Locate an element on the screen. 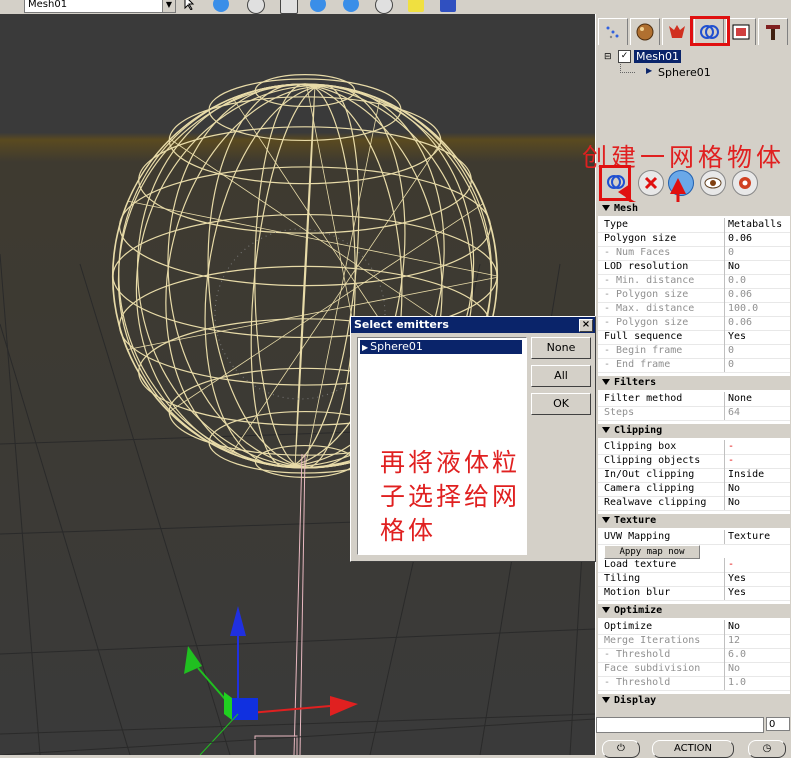 The height and width of the screenshot is (758, 791). property-row: Optimize No is located at coordinates (694, 627).